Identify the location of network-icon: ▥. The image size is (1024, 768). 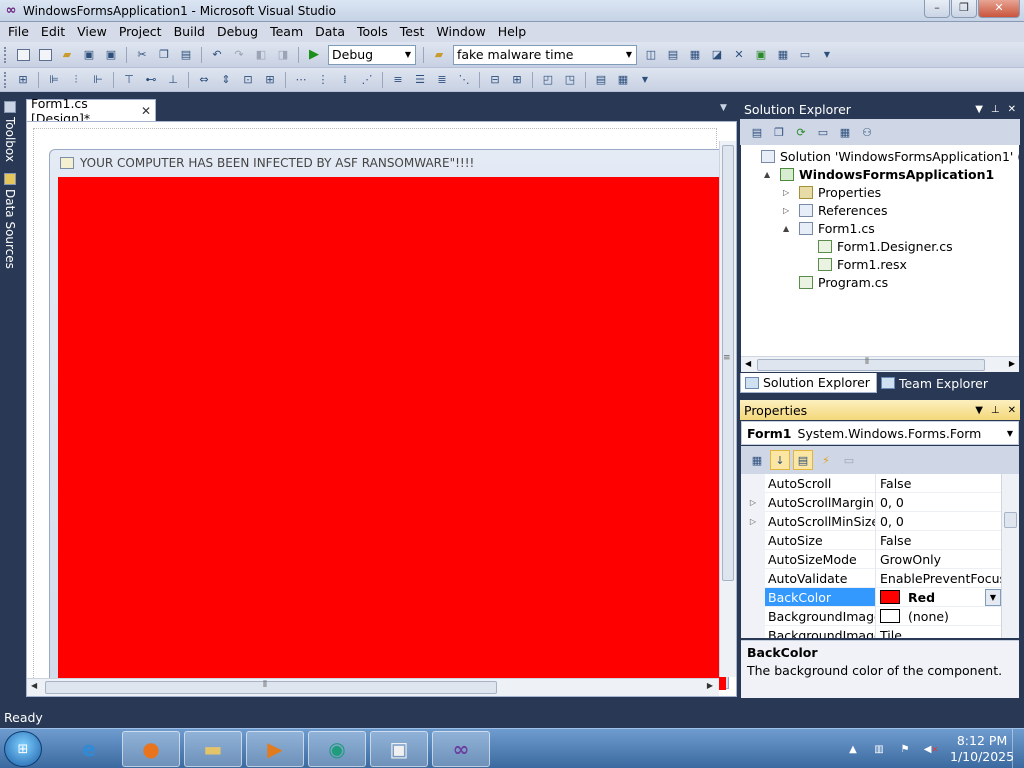
(879, 749).